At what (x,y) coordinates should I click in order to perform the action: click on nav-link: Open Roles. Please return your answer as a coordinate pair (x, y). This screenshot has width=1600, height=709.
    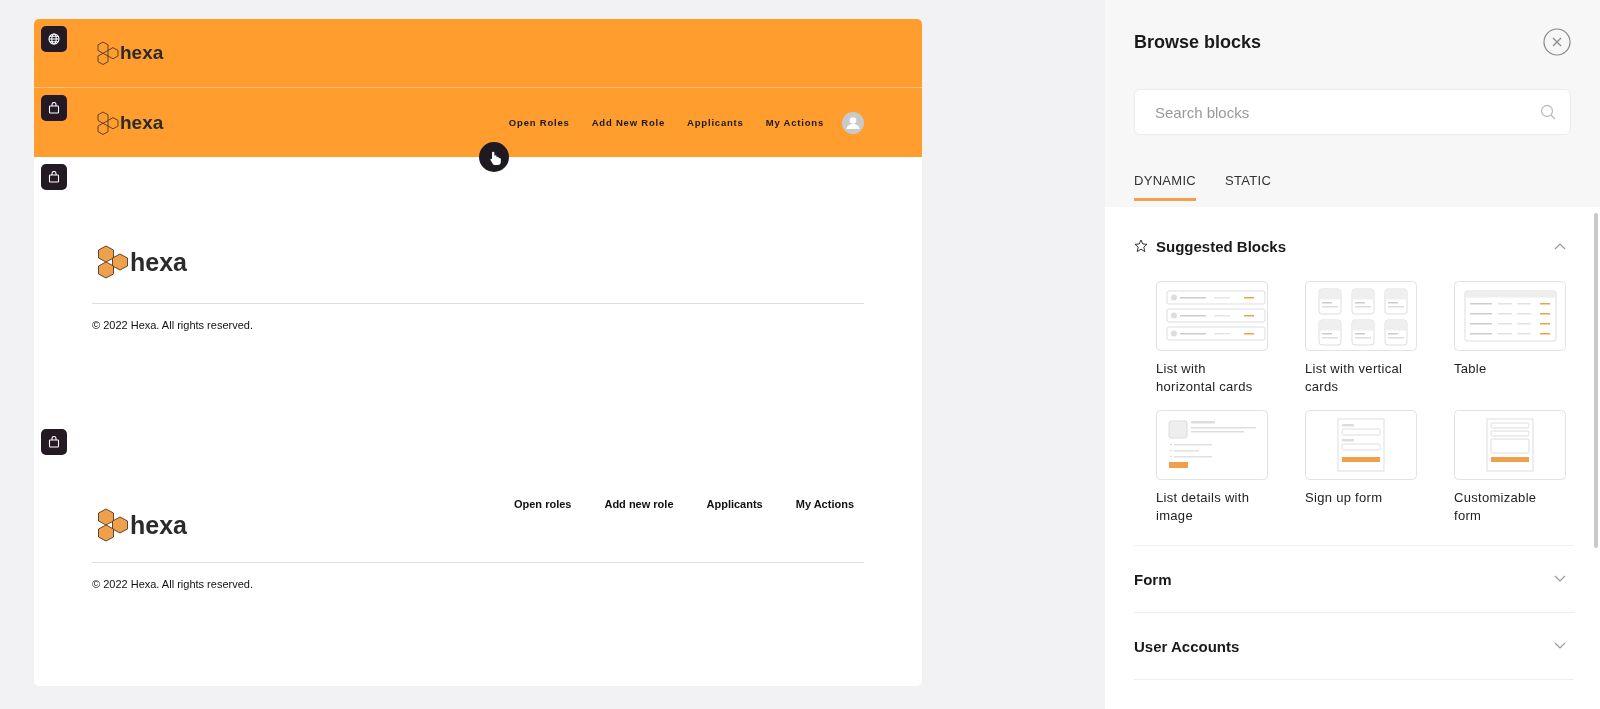
    Looking at the image, I should click on (539, 122).